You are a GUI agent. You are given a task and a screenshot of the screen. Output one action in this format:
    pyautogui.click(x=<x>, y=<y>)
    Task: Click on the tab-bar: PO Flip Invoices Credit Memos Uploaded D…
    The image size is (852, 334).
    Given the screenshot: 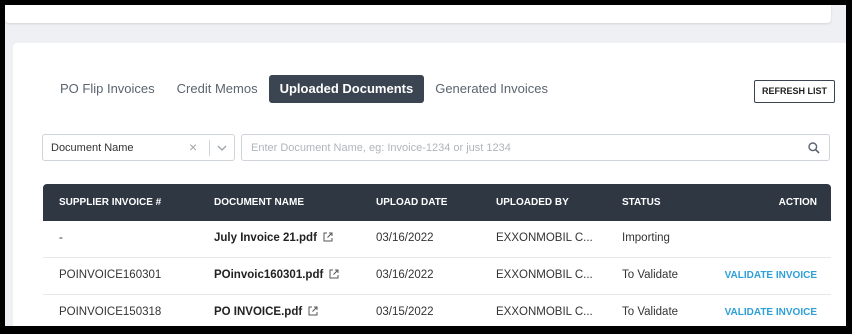 What is the action you would take?
    pyautogui.click(x=304, y=89)
    